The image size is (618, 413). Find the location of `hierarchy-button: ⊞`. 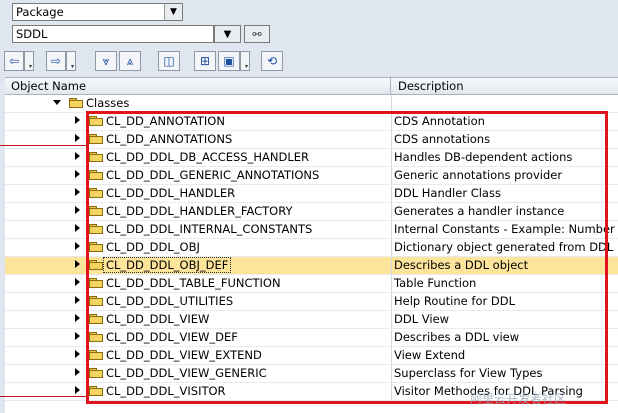

hierarchy-button: ⊞ is located at coordinates (205, 61).